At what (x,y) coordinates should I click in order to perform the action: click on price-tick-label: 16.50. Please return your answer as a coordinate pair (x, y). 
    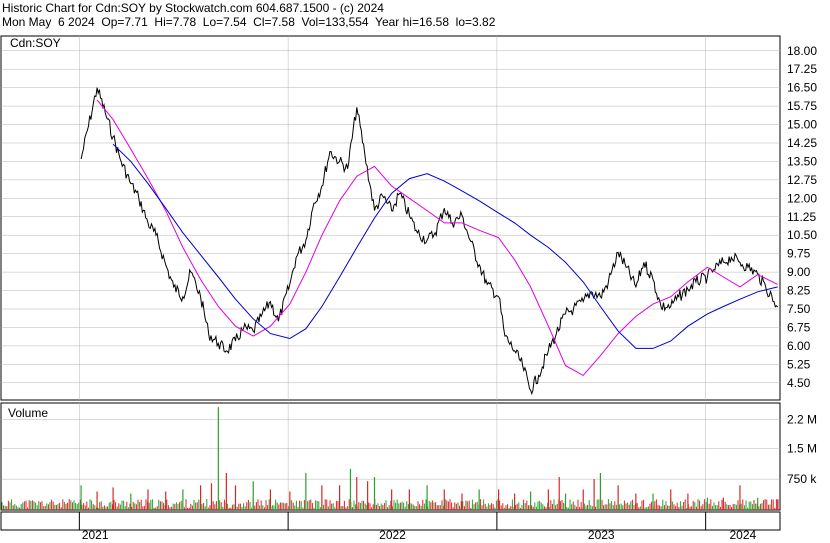
    Looking at the image, I should click on (802, 88).